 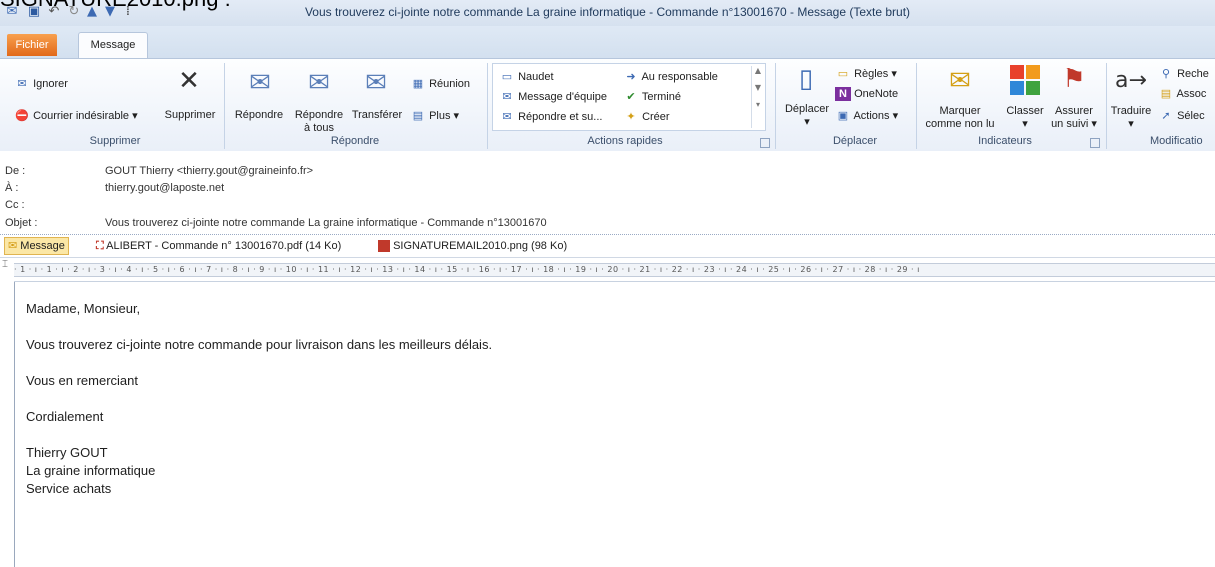 What do you see at coordinates (418, 116) in the screenshot?
I see `more-icon: ▤` at bounding box center [418, 116].